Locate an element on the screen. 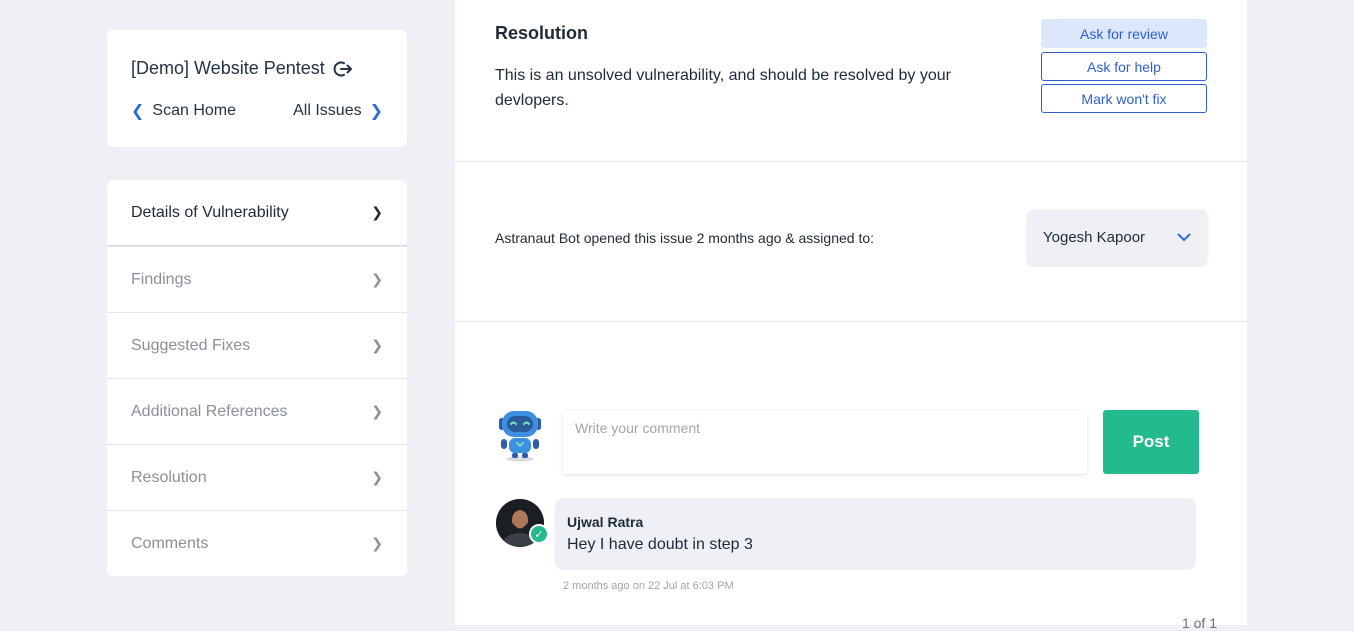 This screenshot has width=1354, height=631. menu-item-additional-references: Additional References ❯ is located at coordinates (257, 411).